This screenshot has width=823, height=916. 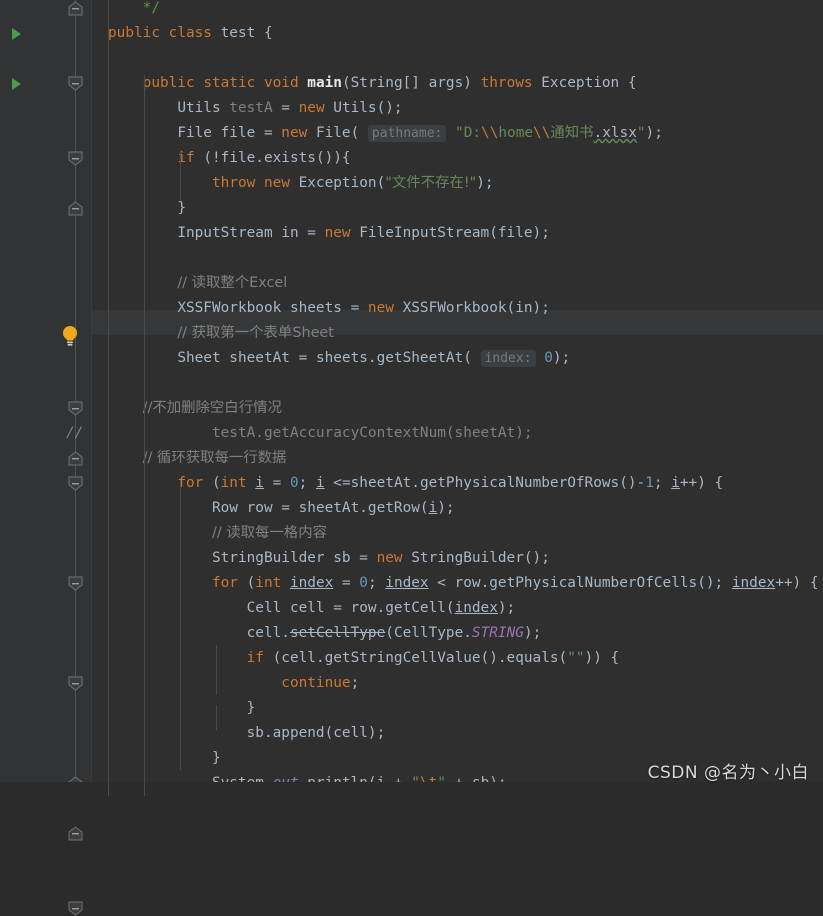 What do you see at coordinates (485, 483) in the screenshot?
I see `token-pln: <=sheetAt.getPhysicalNumberOfRows()-` at bounding box center [485, 483].